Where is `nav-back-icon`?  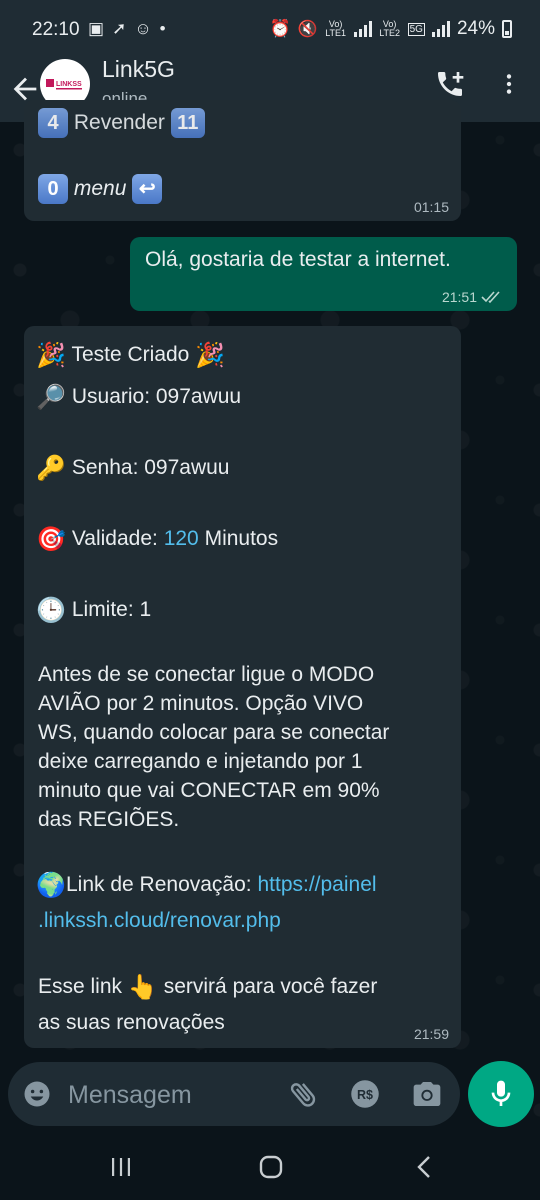
nav-back-icon is located at coordinates (425, 1167).